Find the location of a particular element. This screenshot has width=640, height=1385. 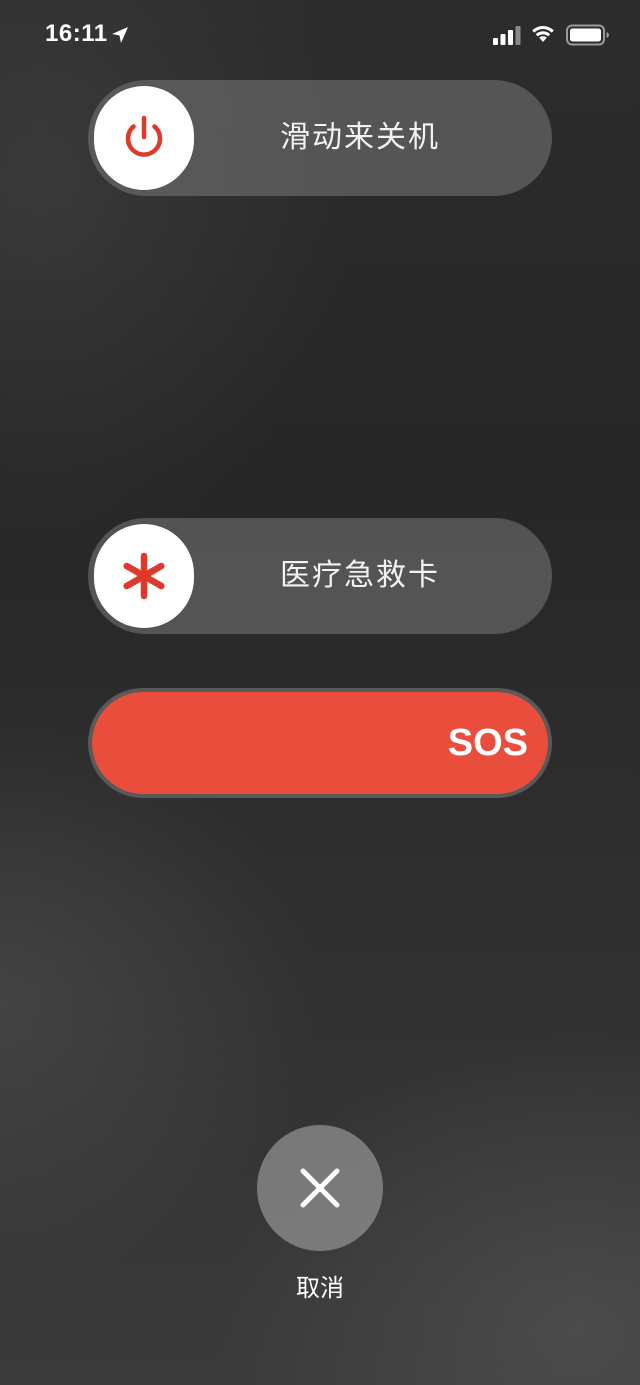

medical-id-slider: 医疗急救卡 is located at coordinates (320, 576).